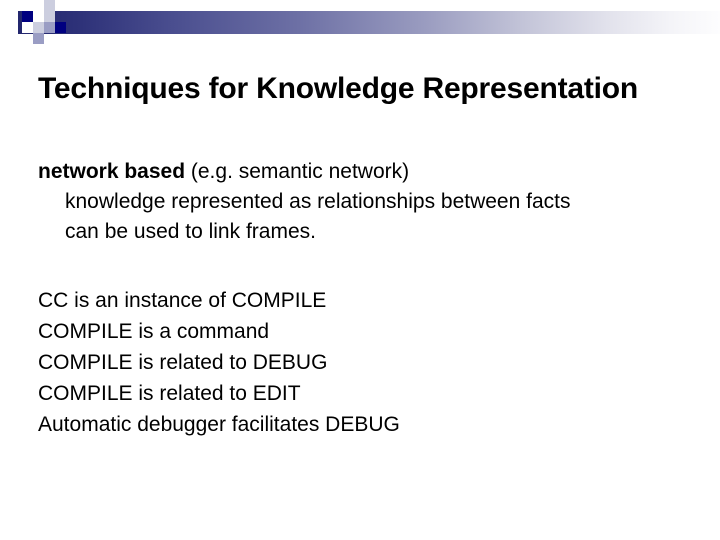 Image resolution: width=720 pixels, height=540 pixels. I want to click on slide-title: Techniques for Knowledge Representation, so click(338, 88).